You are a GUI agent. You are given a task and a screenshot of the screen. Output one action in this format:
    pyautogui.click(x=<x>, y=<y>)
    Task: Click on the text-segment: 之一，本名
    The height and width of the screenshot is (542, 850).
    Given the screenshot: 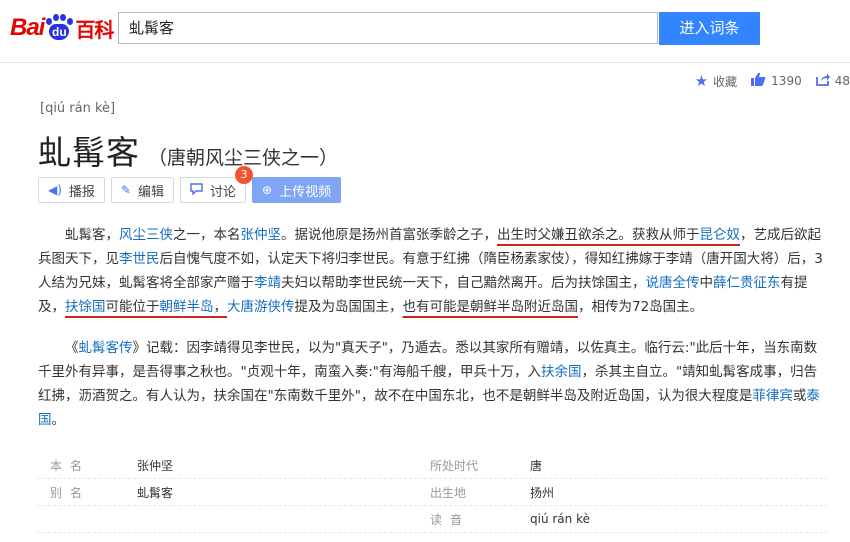 What is the action you would take?
    pyautogui.click(x=207, y=235)
    